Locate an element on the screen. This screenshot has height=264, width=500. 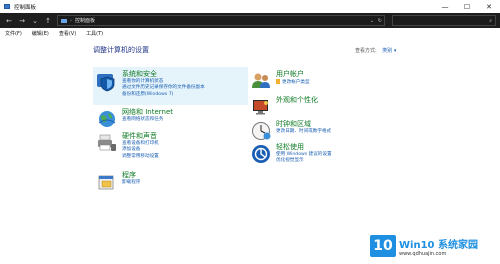
maximize-button: ☐ is located at coordinates (467, 6).